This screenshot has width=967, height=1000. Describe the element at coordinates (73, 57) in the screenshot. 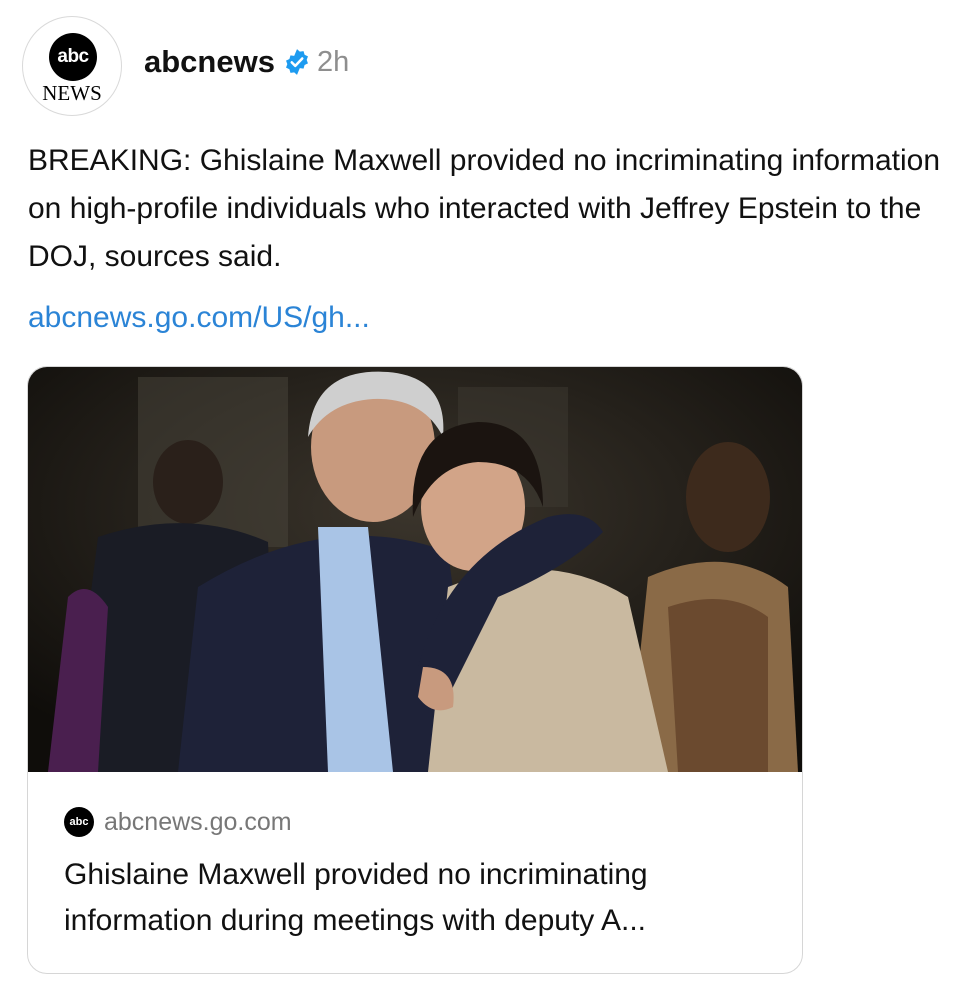

I see `abc-logo: abc` at that location.